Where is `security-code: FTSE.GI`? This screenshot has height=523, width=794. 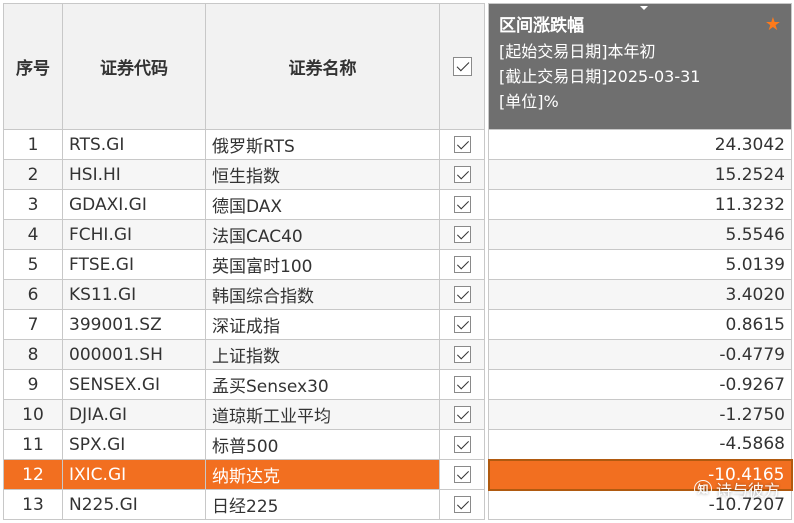 security-code: FTSE.GI is located at coordinates (134, 264).